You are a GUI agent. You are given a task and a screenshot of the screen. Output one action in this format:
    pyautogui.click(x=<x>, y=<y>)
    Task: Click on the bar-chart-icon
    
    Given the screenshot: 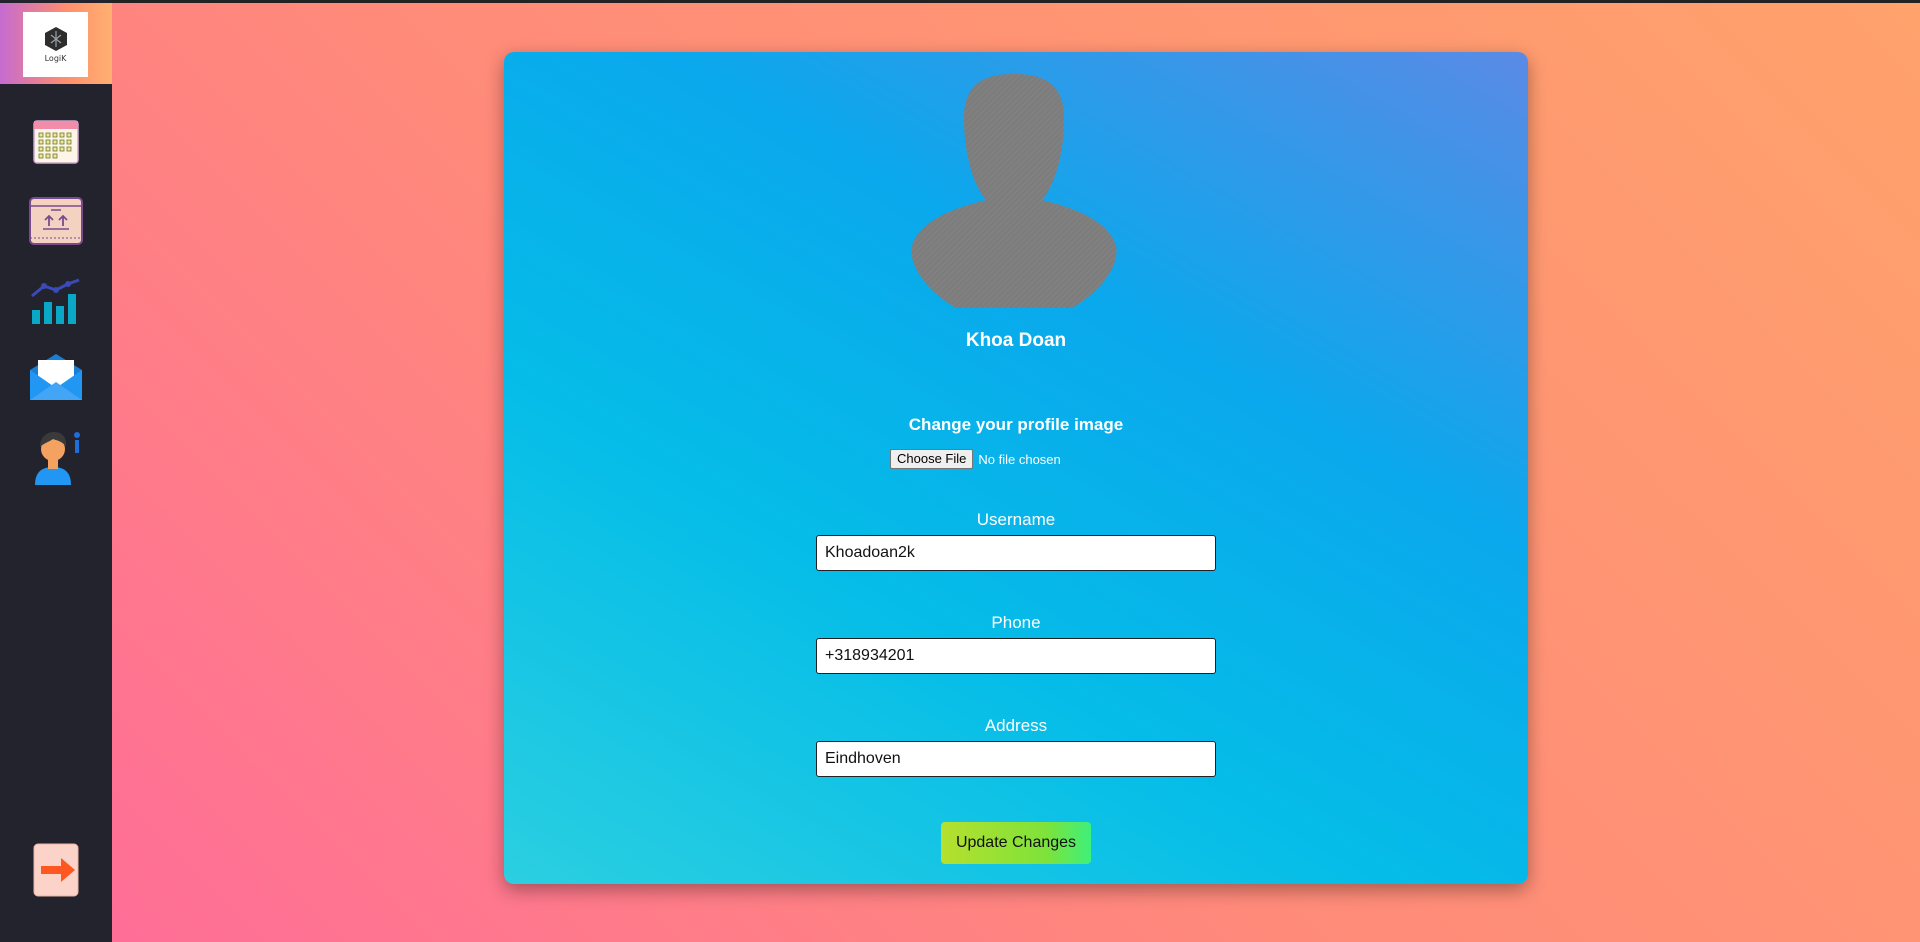 What is the action you would take?
    pyautogui.click(x=55, y=301)
    